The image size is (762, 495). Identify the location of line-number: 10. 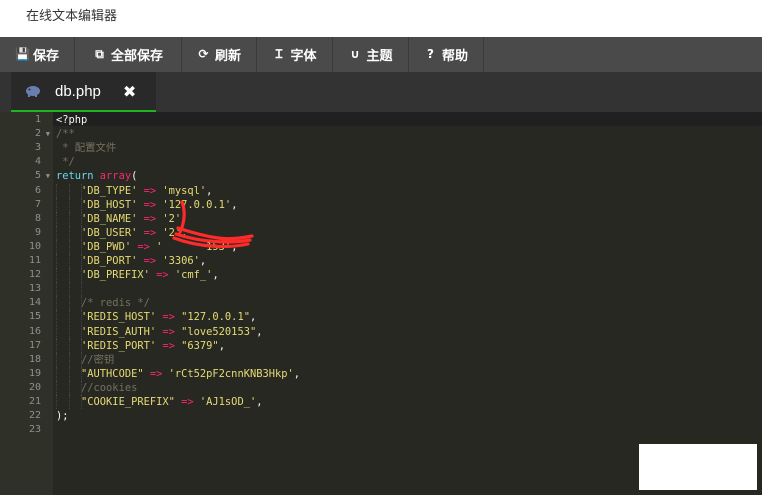
(26, 247).